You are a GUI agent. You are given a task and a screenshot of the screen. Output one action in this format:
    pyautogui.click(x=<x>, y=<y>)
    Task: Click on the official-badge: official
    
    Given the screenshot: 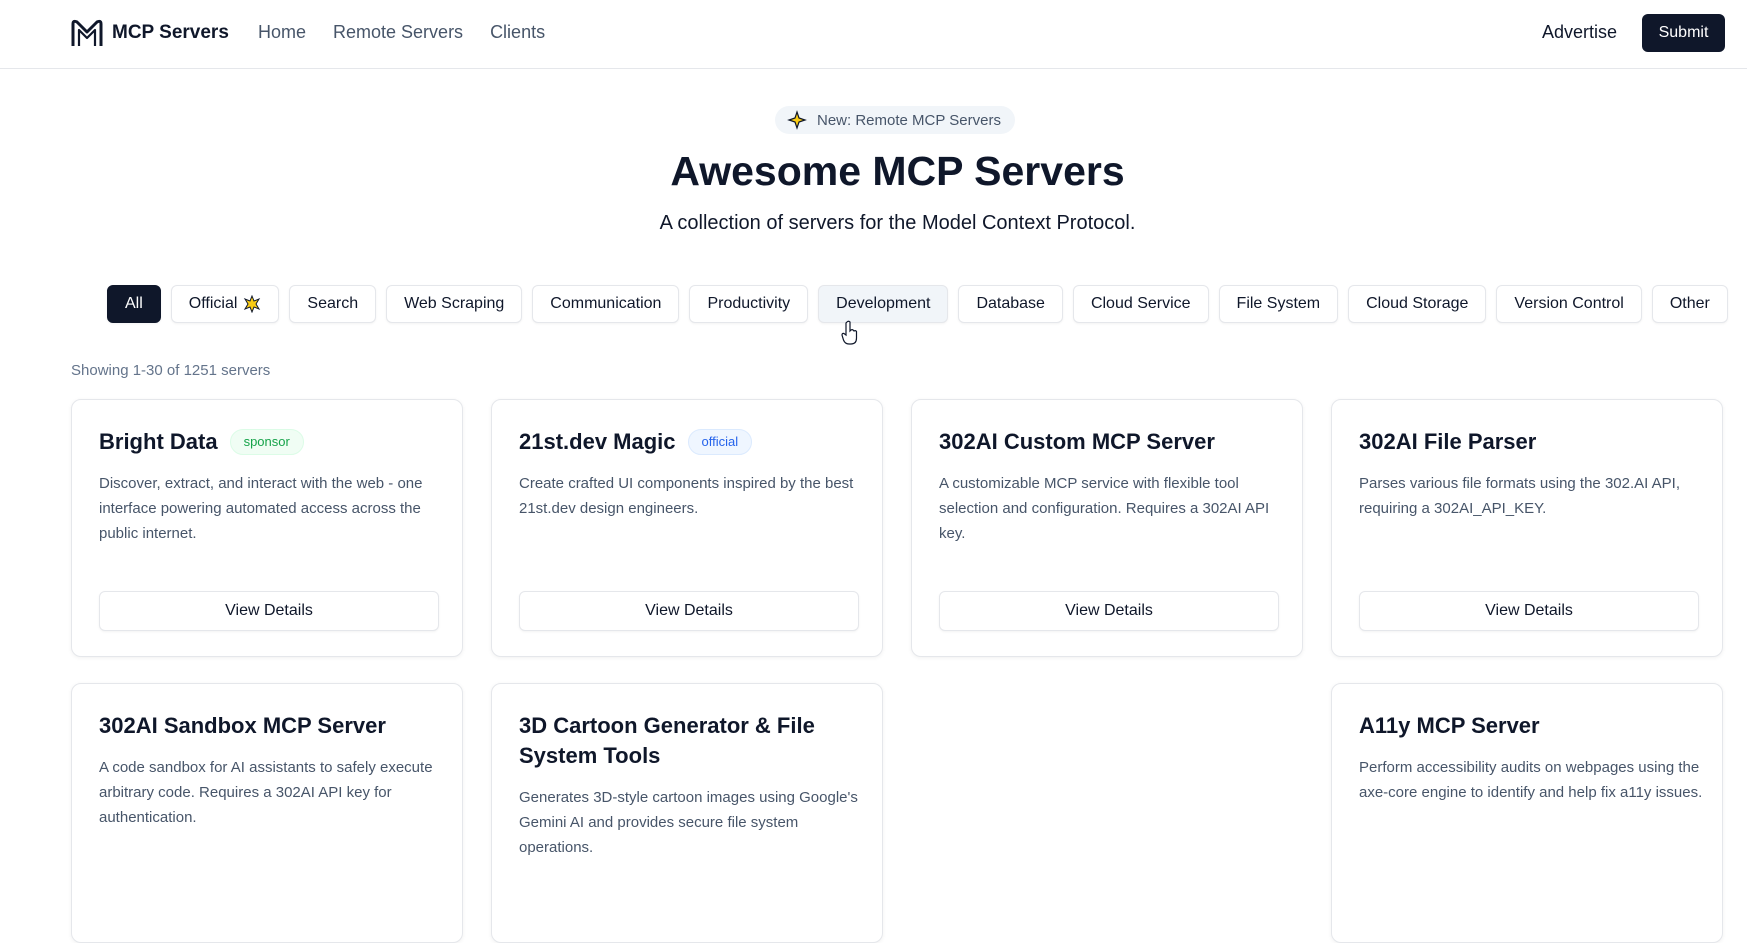 What is the action you would take?
    pyautogui.click(x=720, y=442)
    